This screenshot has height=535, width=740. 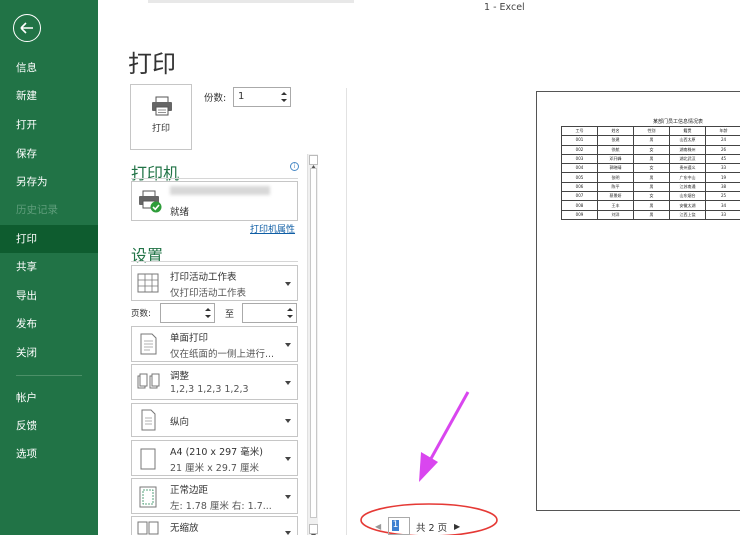 What do you see at coordinates (269, 313) in the screenshot?
I see `pages-to-input` at bounding box center [269, 313].